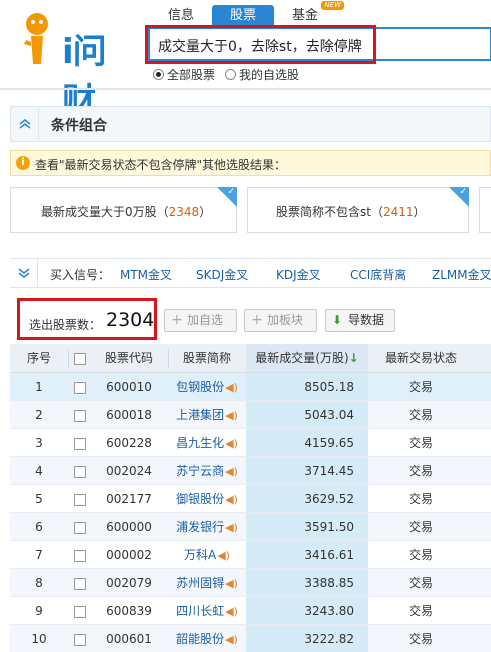  Describe the element at coordinates (207, 582) in the screenshot. I see `stock-name-link: 苏州固锝◀)` at that location.